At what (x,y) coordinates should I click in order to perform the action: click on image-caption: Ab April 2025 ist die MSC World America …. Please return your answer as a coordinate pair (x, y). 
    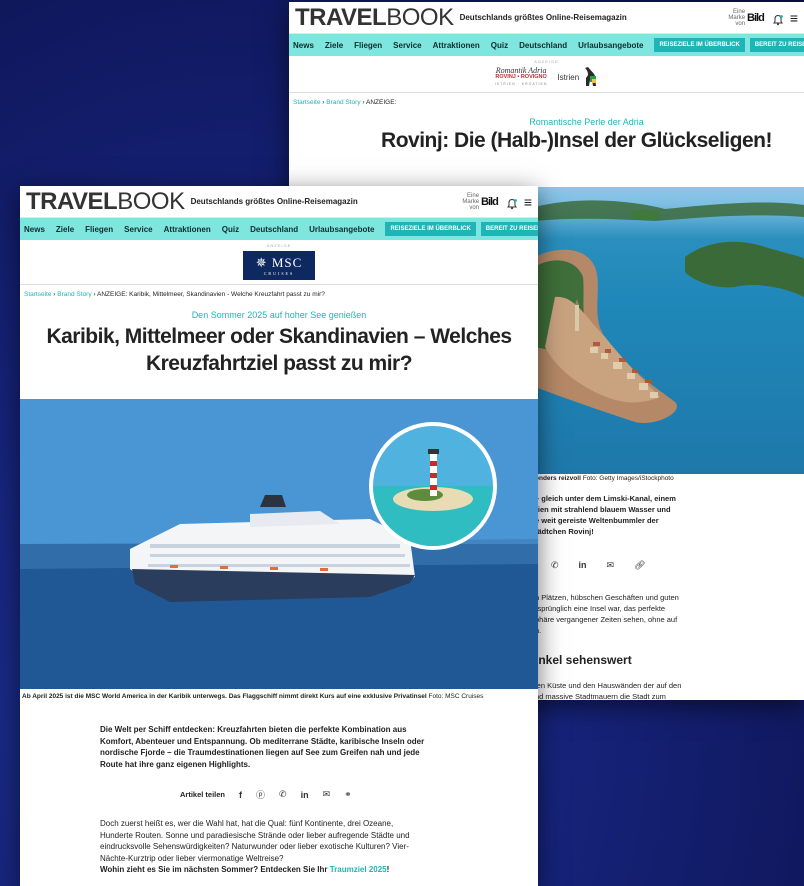
    Looking at the image, I should click on (253, 696).